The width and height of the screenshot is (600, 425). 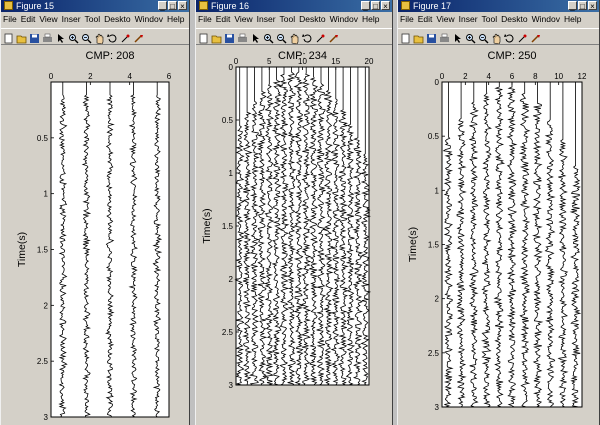 I want to click on y-tick-label: 0.5, so click(x=434, y=136).